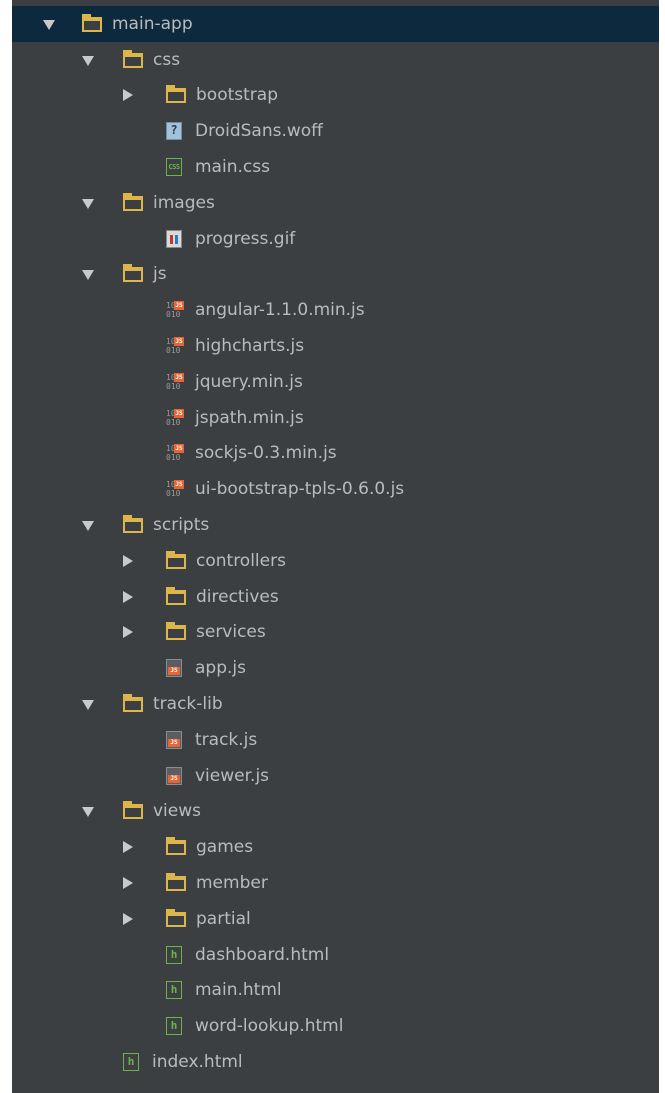 This screenshot has width=665, height=1093. What do you see at coordinates (220, 668) in the screenshot?
I see `tree-item-label: app.js` at bounding box center [220, 668].